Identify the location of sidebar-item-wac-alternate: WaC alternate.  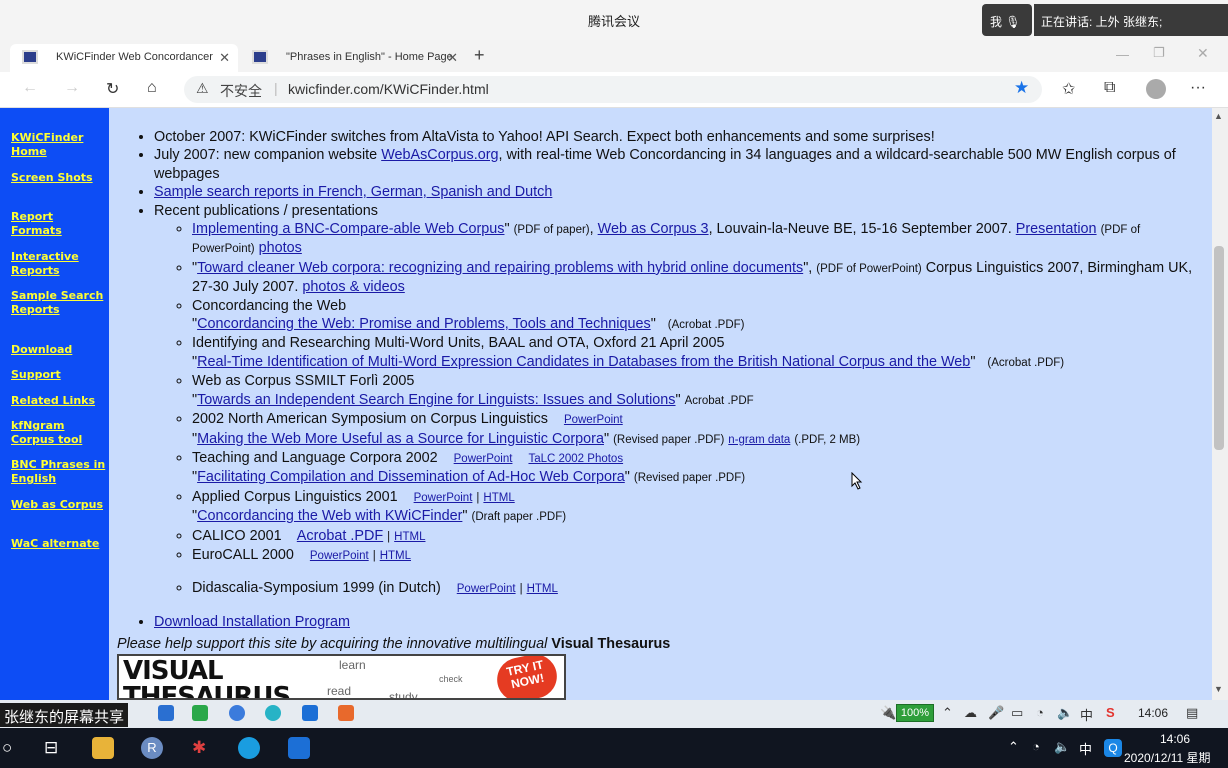
(58, 544).